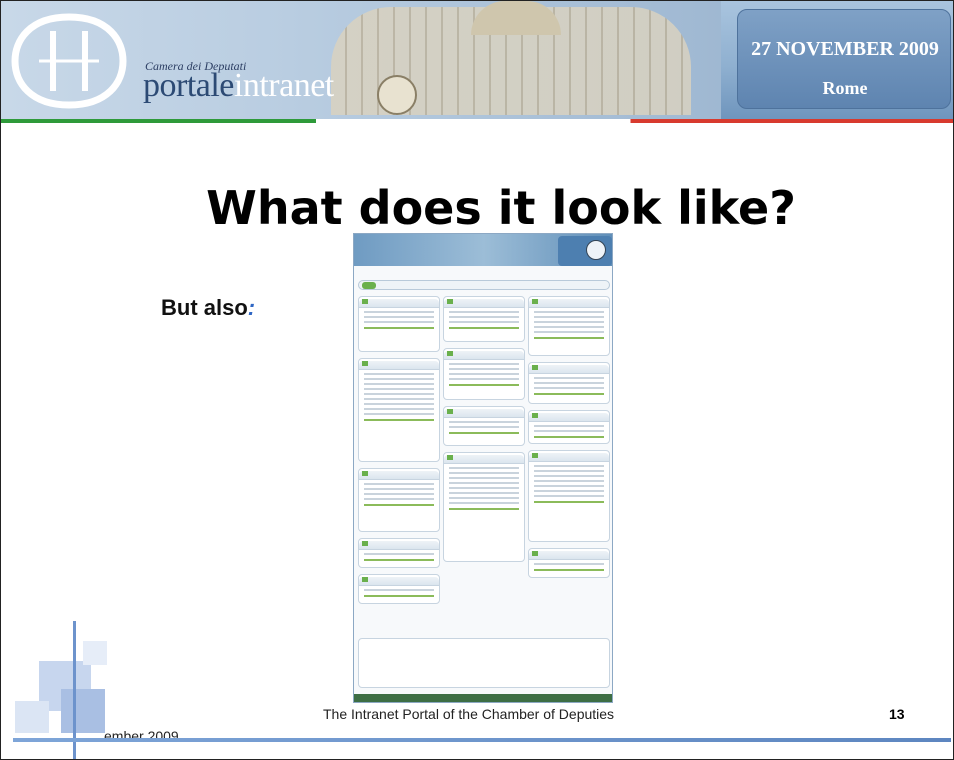 This screenshot has height=760, width=954. What do you see at coordinates (897, 714) in the screenshot?
I see `page-number: 13` at bounding box center [897, 714].